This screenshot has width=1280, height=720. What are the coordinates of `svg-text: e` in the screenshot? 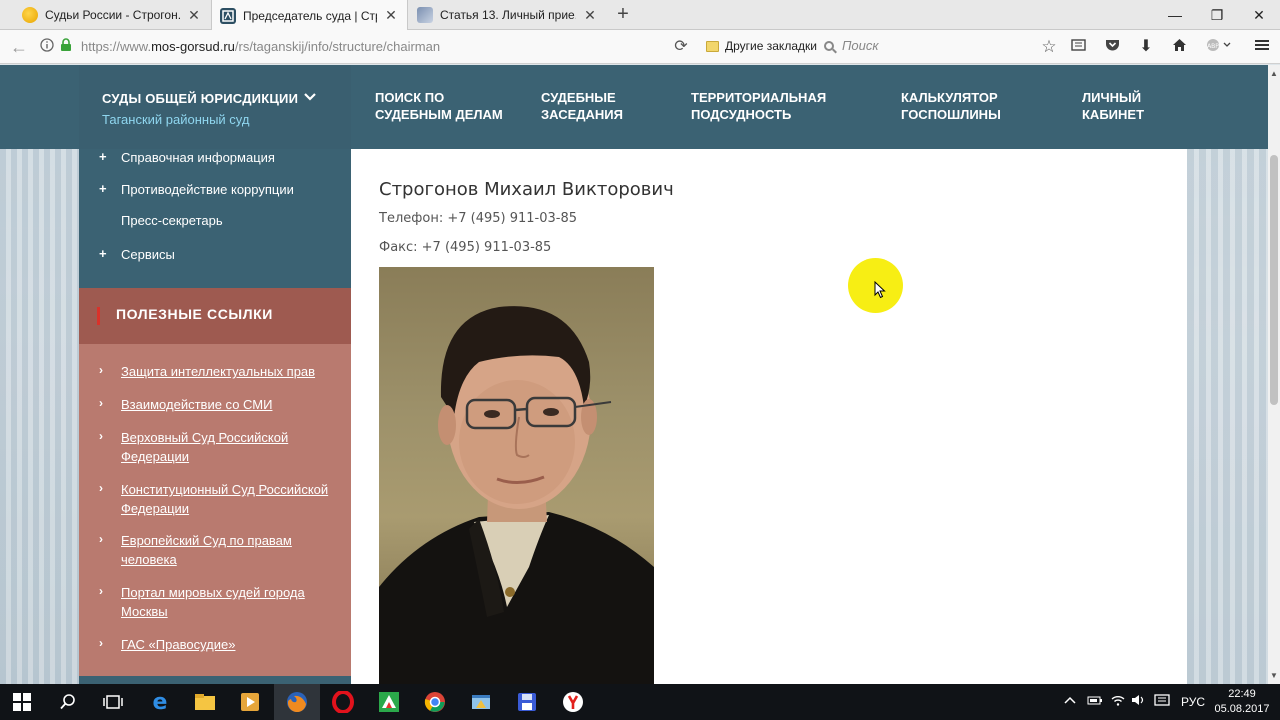 It's located at (160, 702).